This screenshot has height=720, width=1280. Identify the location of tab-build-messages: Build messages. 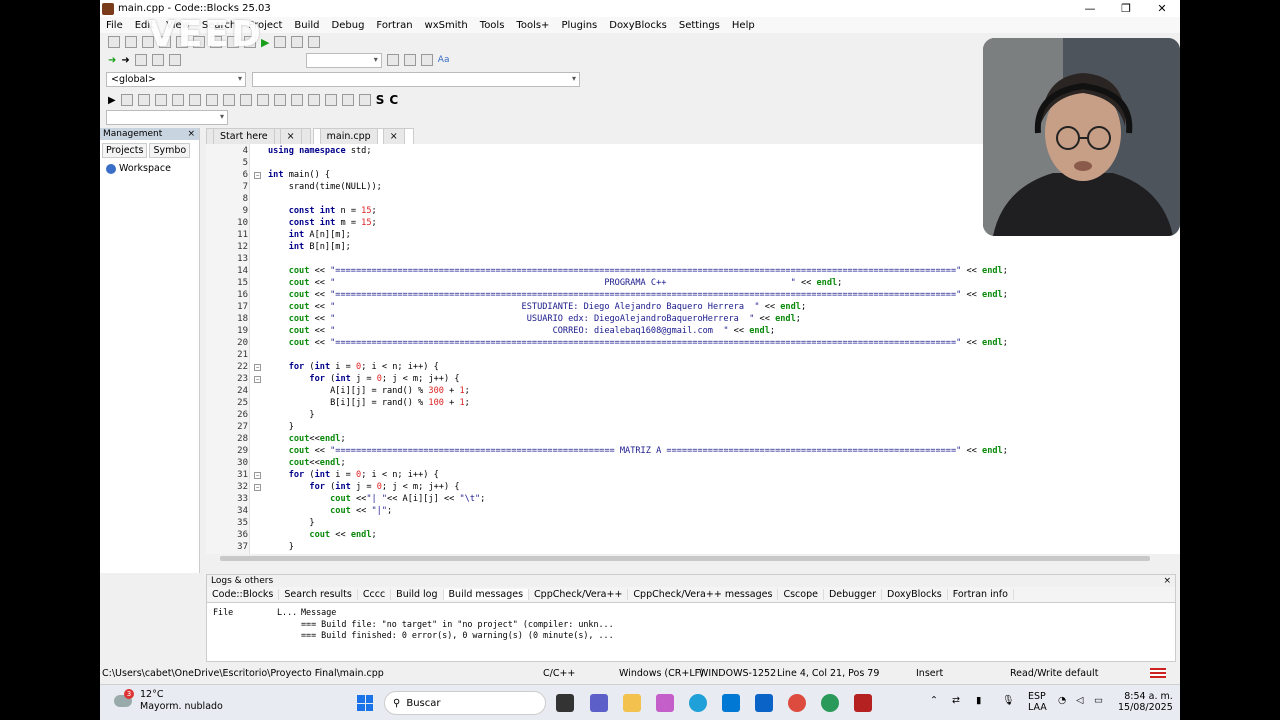
(486, 594).